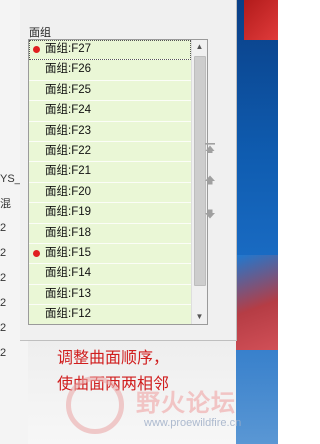 The image size is (320, 444). I want to click on list-item-label: 面组:F26, so click(68, 69).